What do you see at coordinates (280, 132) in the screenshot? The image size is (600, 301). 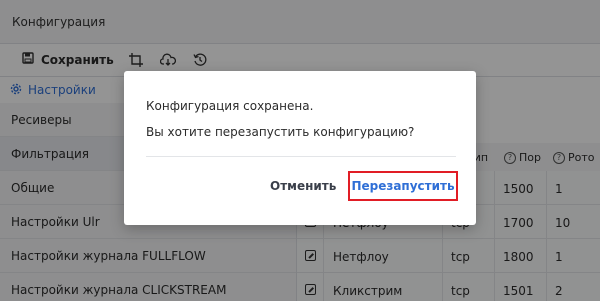 I see `dialog-question: Вы хотите перезапустить конфигурацию?` at bounding box center [280, 132].